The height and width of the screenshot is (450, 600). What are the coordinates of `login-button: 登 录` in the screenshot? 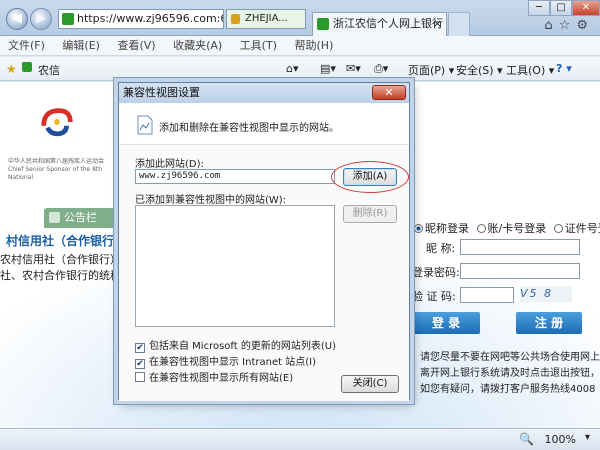 It's located at (446, 323).